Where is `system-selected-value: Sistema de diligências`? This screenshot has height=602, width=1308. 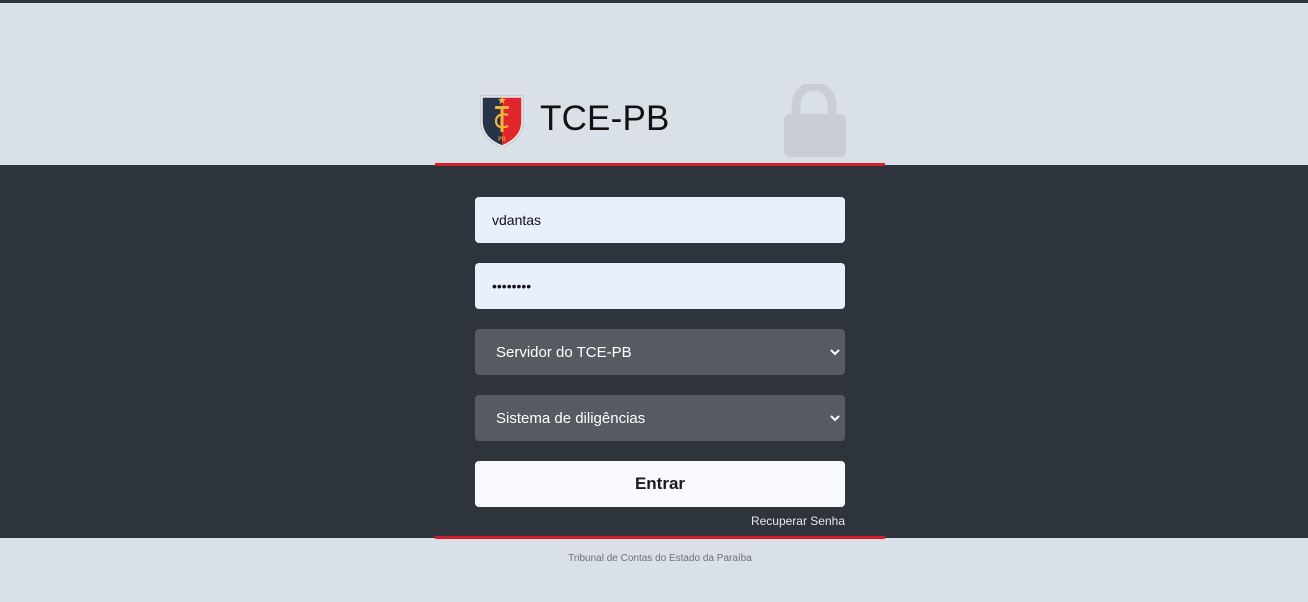 system-selected-value: Sistema de diligências is located at coordinates (571, 418).